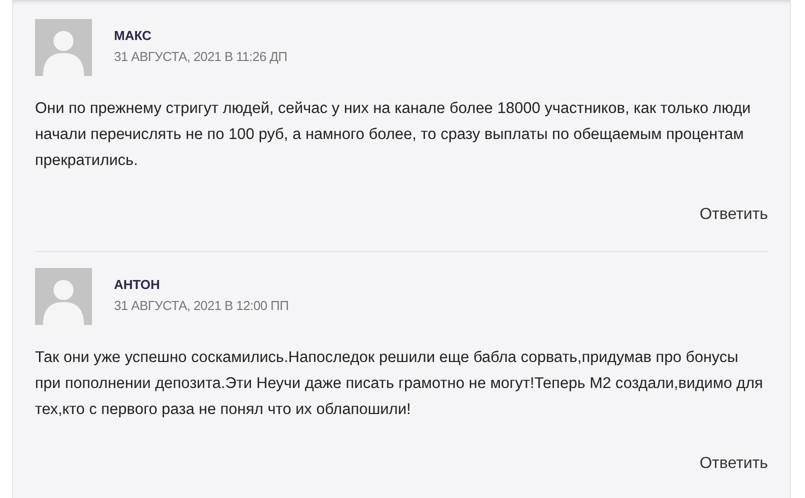 The width and height of the screenshot is (805, 498). I want to click on comment-date: 31 АВГУСТА, 2021 В 11:26 ДП, so click(201, 56).